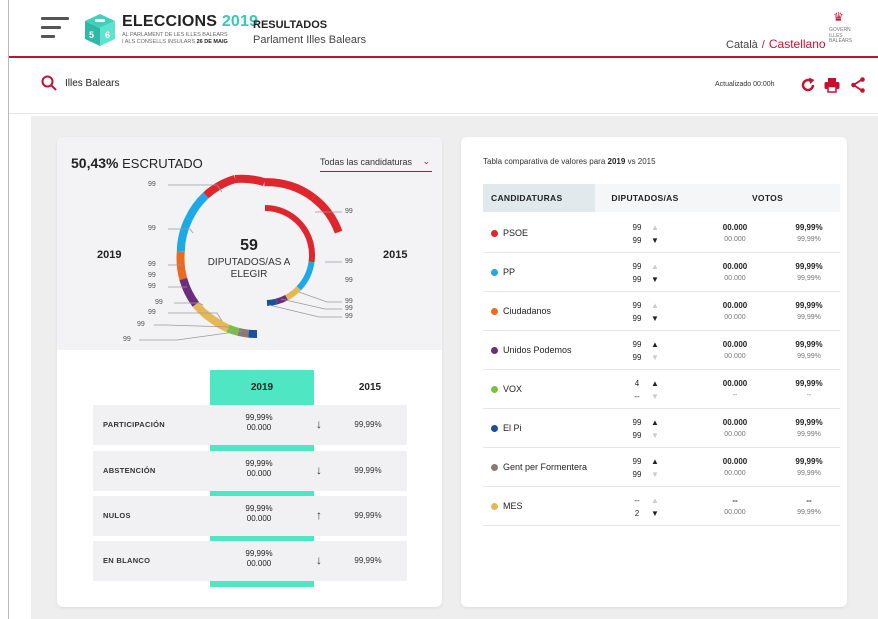 The width and height of the screenshot is (878, 619). I want to click on table-row: MES -- 2 ▲ ▼ -- 00.000 -- 99,99%, so click(661, 506).